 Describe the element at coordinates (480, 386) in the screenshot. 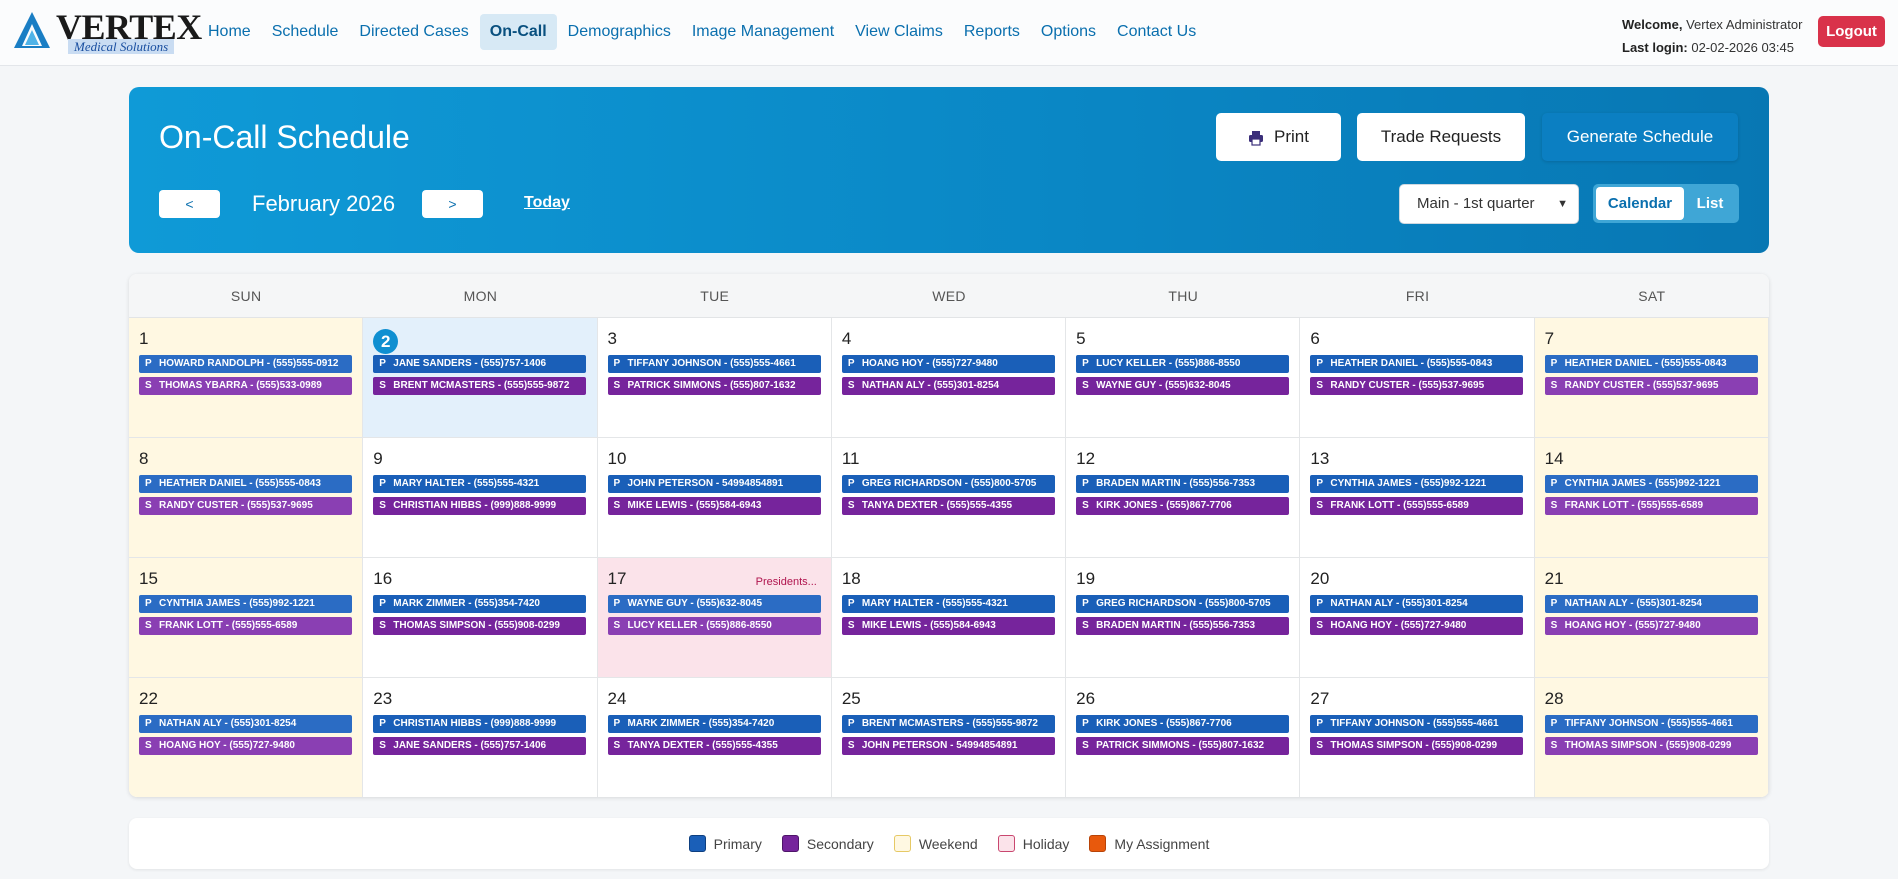

I see `secondary-shift: S BRENT MCMASTERS - (555)555-9872` at that location.